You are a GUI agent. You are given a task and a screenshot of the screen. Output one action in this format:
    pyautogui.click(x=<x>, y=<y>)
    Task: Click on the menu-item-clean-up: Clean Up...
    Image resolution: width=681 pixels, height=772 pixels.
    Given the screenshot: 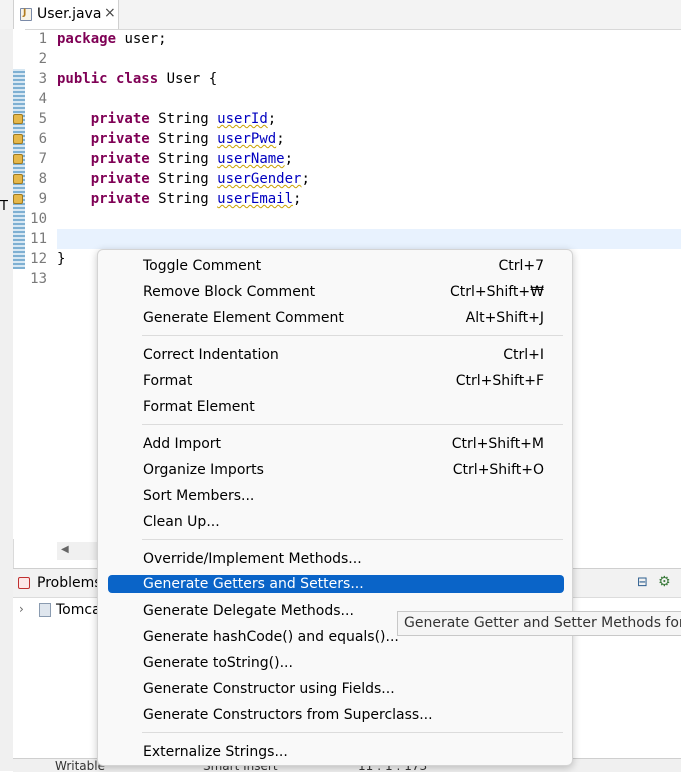 What is the action you would take?
    pyautogui.click(x=336, y=522)
    